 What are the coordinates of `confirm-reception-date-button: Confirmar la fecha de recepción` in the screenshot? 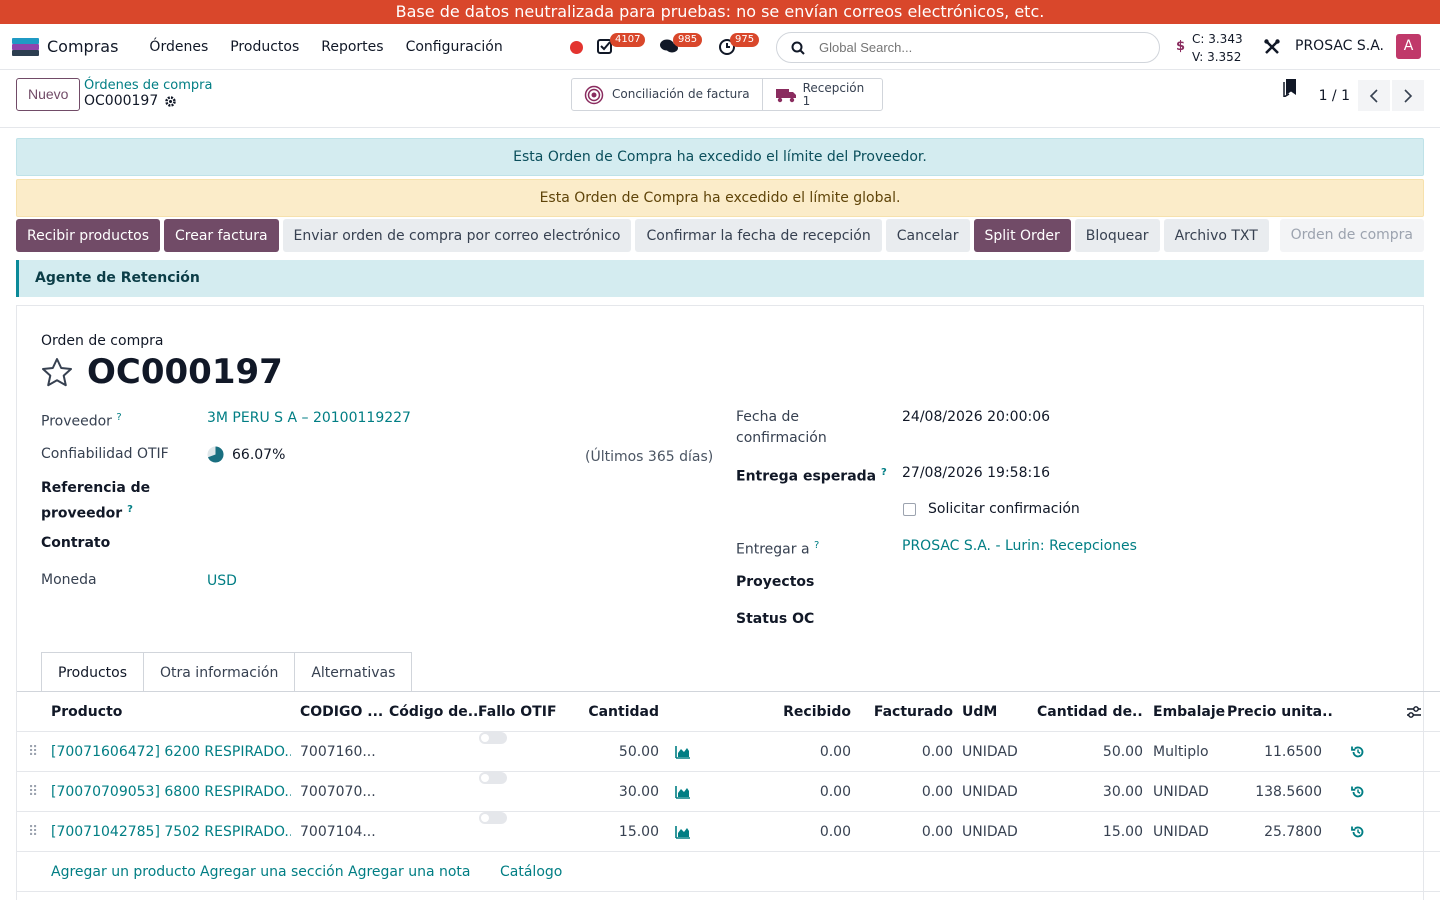 It's located at (758, 235).